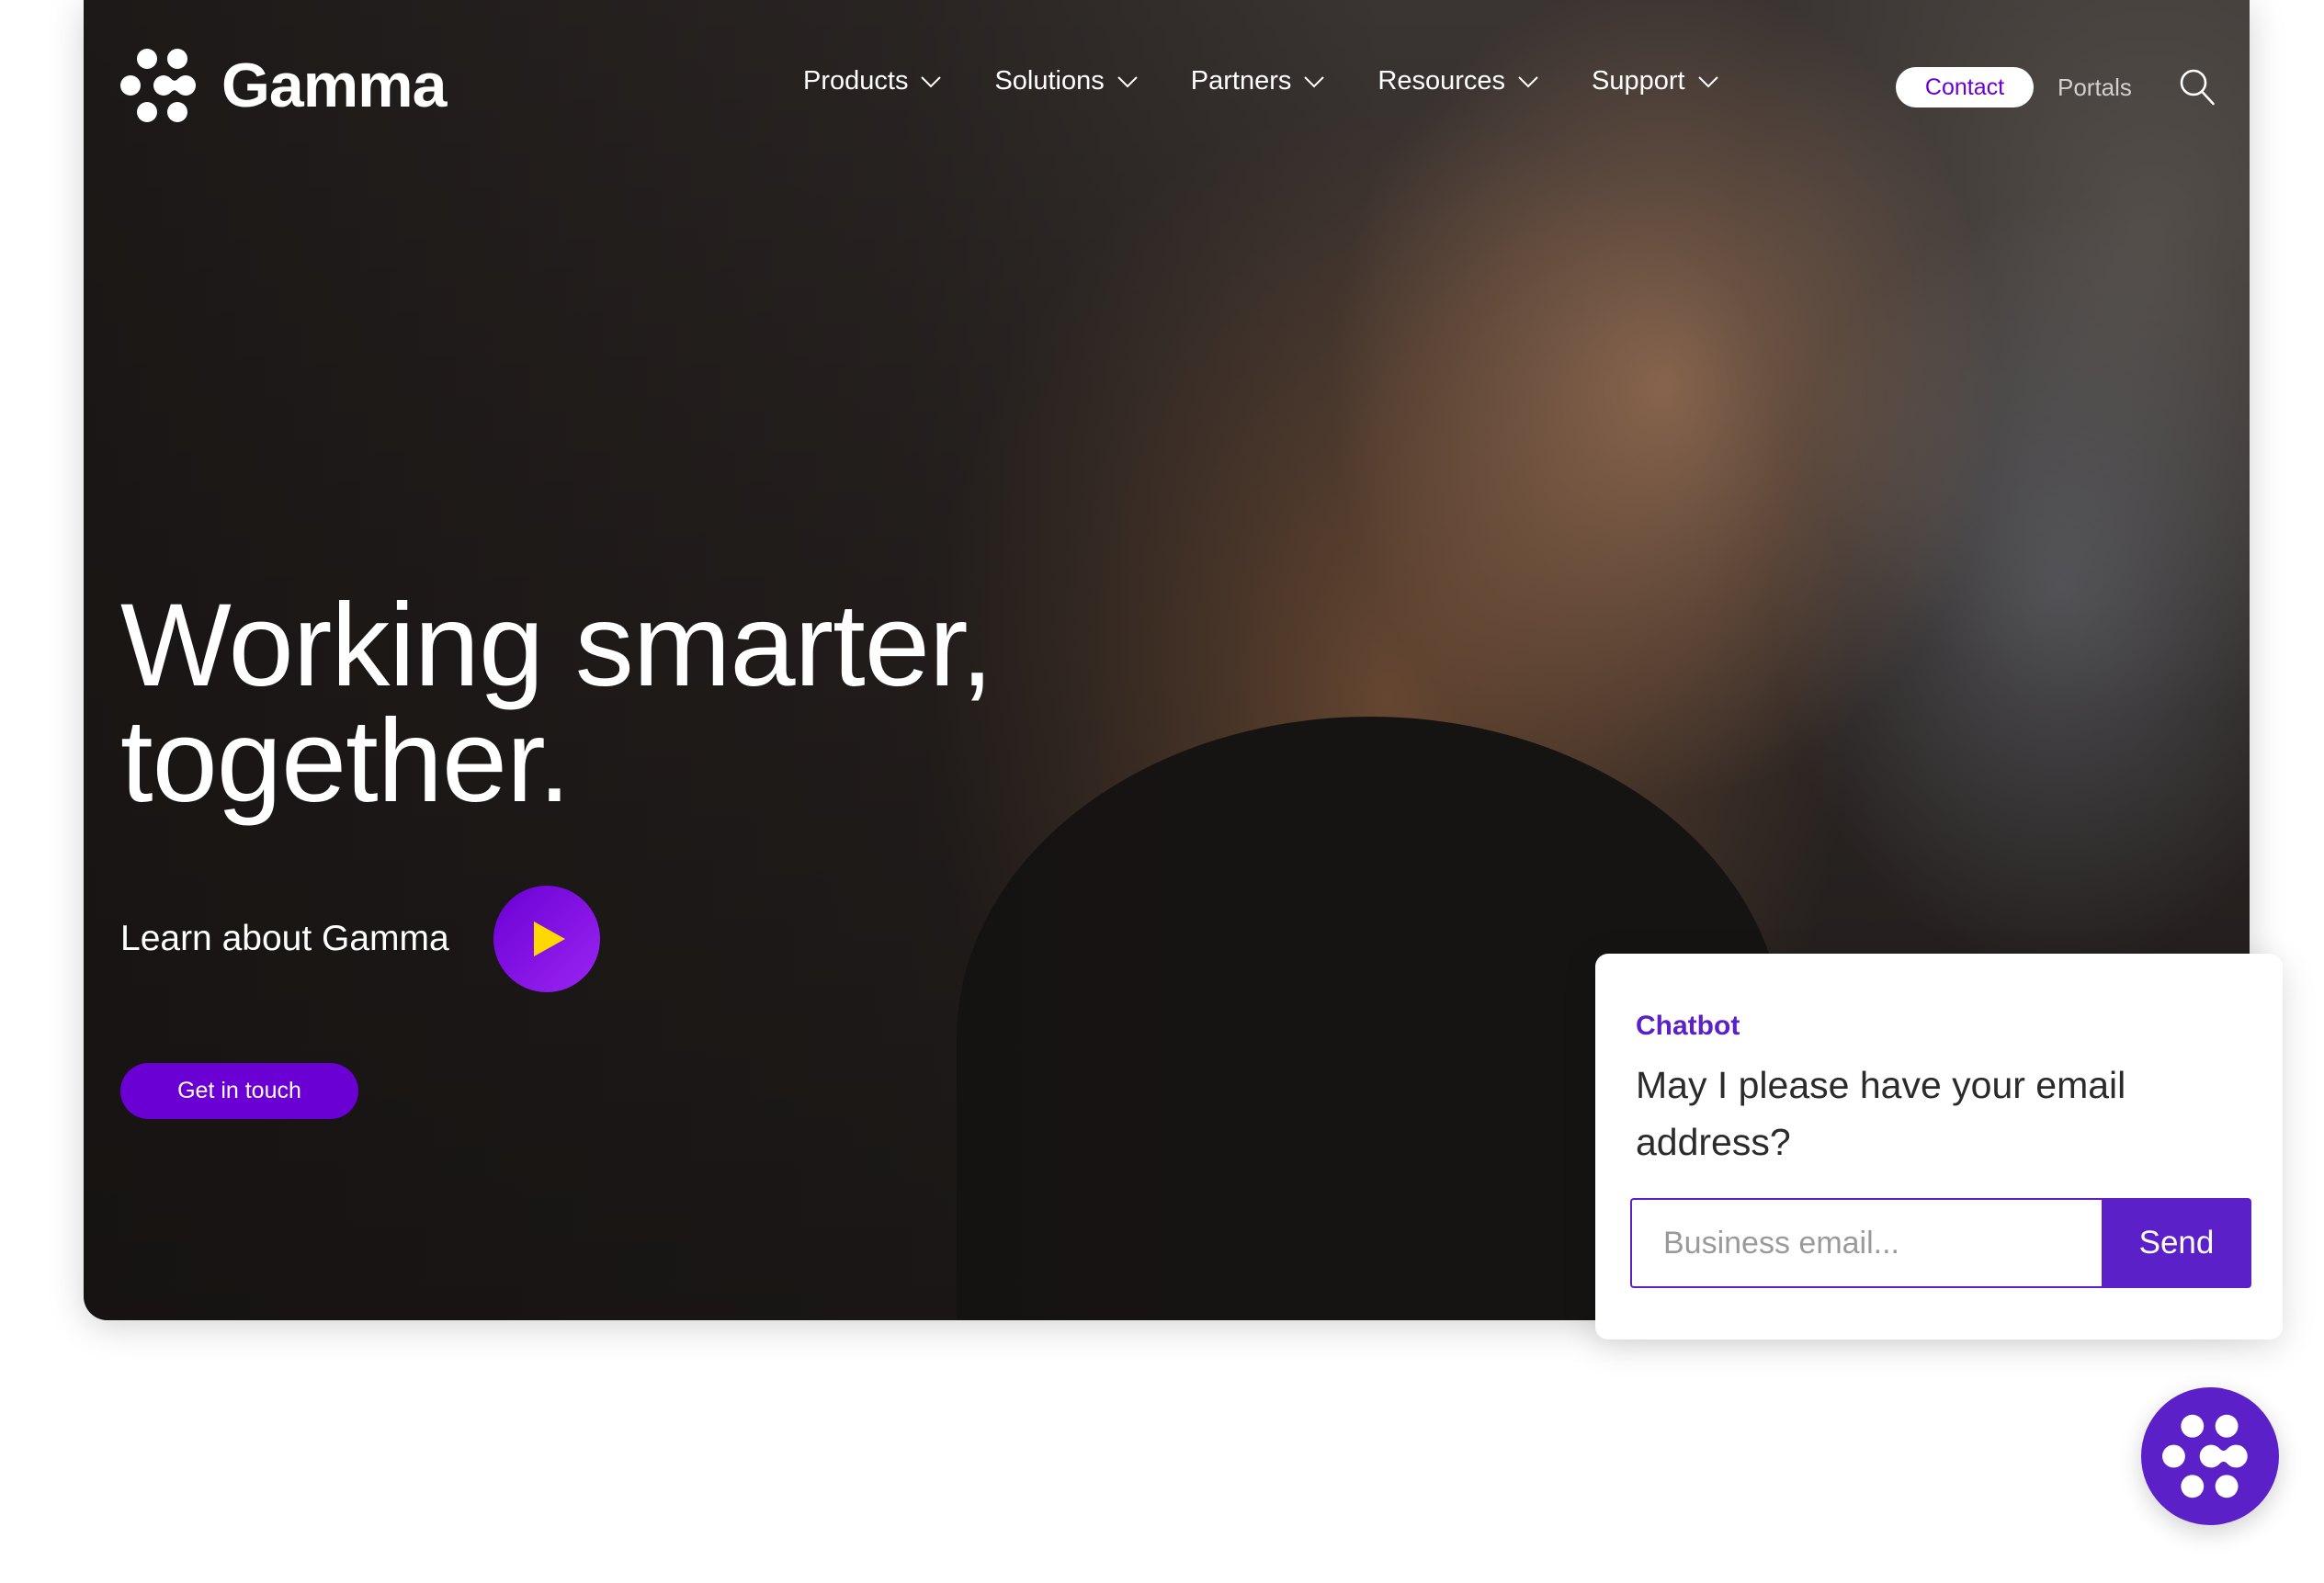  I want to click on chatbot-email-form: Send, so click(1941, 1243).